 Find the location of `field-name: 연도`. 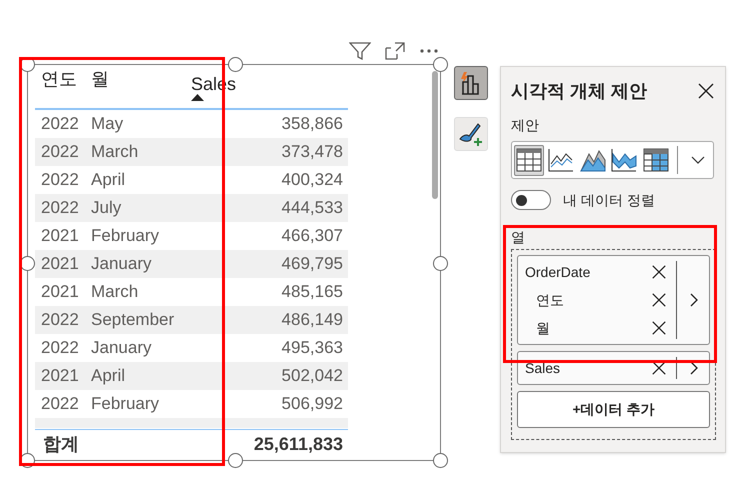

field-name: 연도 is located at coordinates (550, 300).